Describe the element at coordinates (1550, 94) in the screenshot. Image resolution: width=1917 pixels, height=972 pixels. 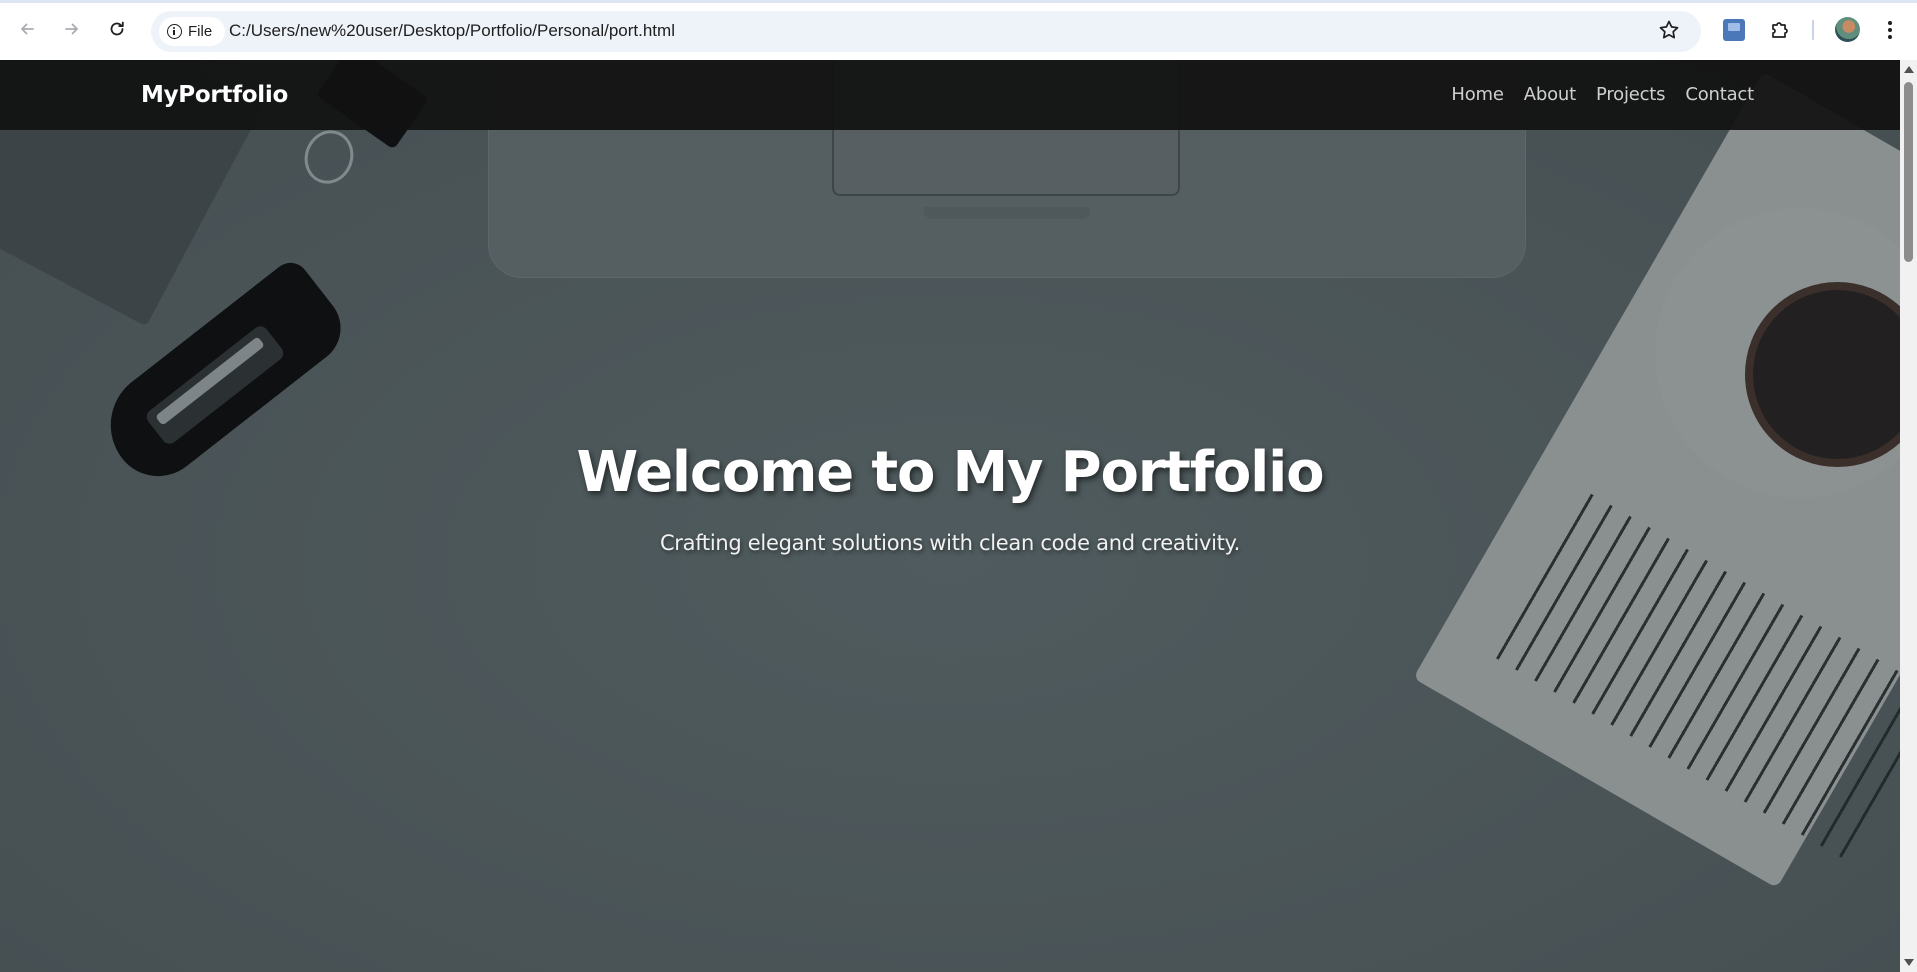
I see `nav-link-about: About` at that location.